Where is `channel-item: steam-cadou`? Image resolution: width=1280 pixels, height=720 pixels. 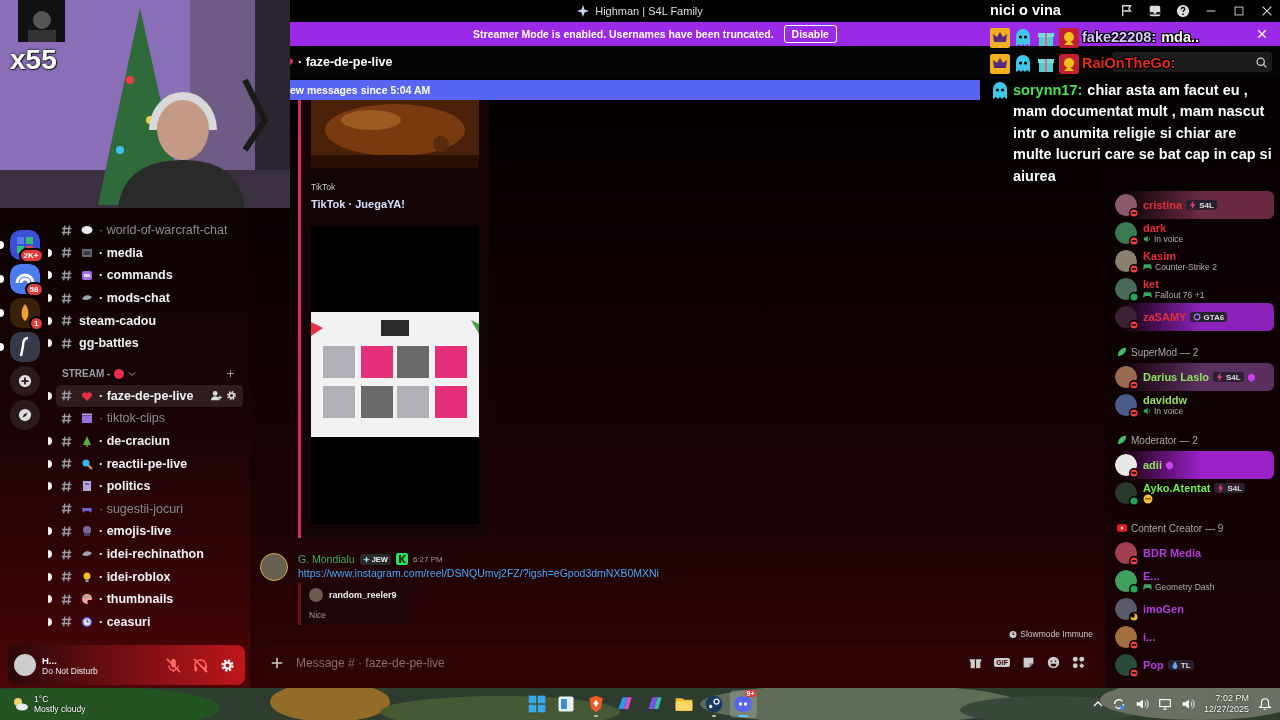 channel-item: steam-cadou is located at coordinates (149, 320).